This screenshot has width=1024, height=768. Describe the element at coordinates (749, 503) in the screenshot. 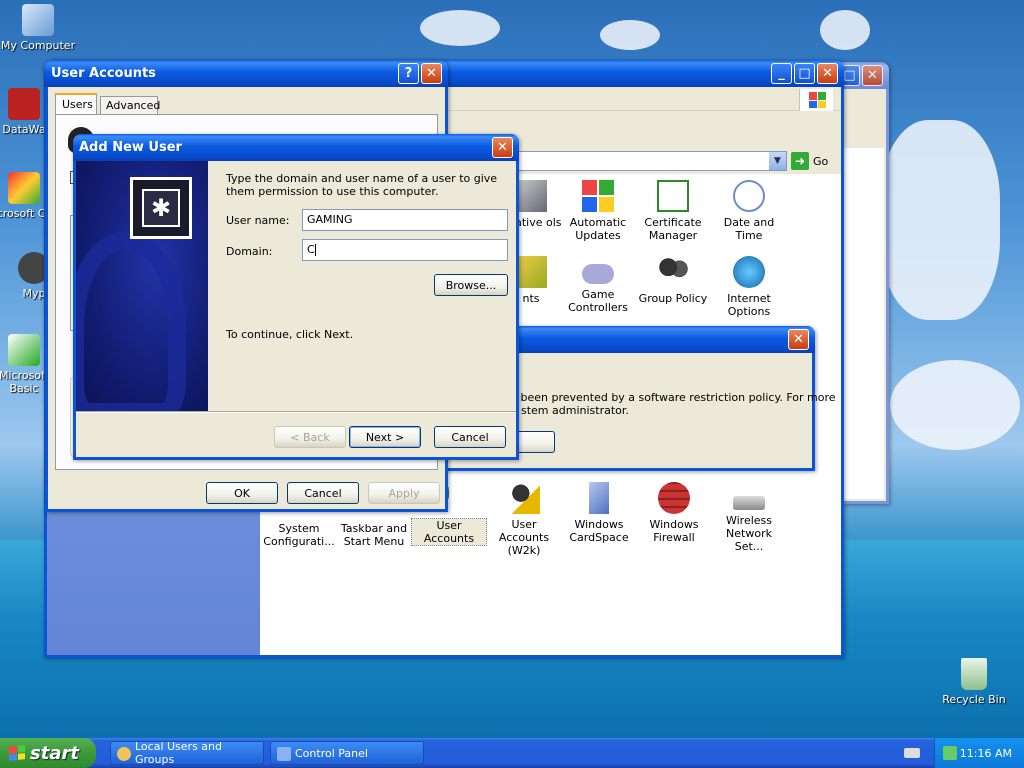

I see `wireless-icon` at that location.